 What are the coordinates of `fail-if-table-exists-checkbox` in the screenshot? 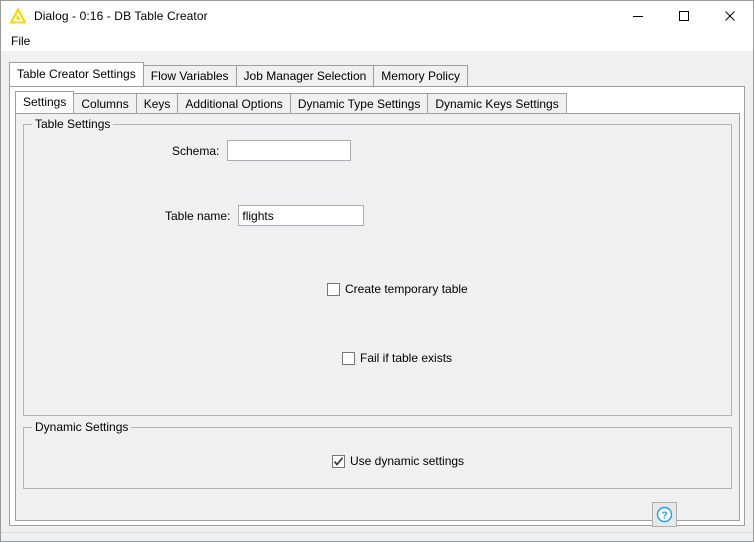 It's located at (348, 358).